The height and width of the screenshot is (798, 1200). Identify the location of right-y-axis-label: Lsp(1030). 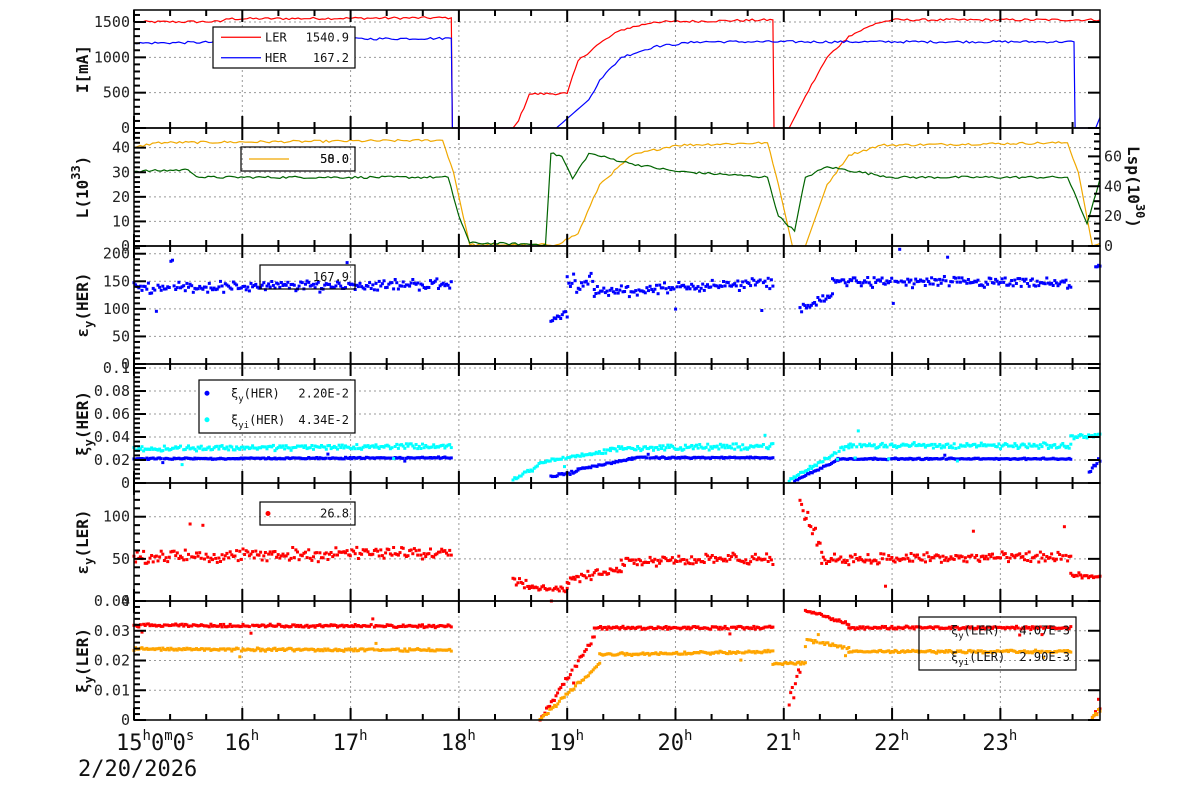
(1135, 187).